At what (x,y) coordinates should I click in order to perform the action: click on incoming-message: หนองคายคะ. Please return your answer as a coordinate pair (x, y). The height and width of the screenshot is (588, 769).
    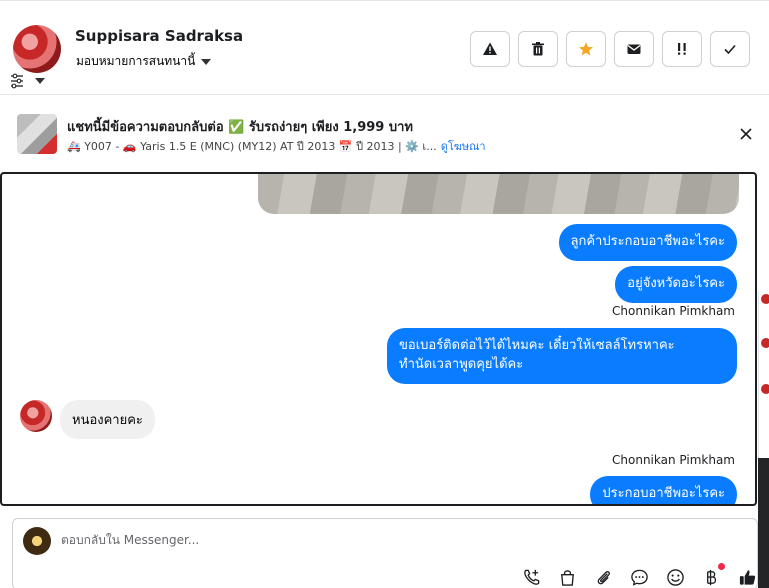
    Looking at the image, I should click on (107, 419).